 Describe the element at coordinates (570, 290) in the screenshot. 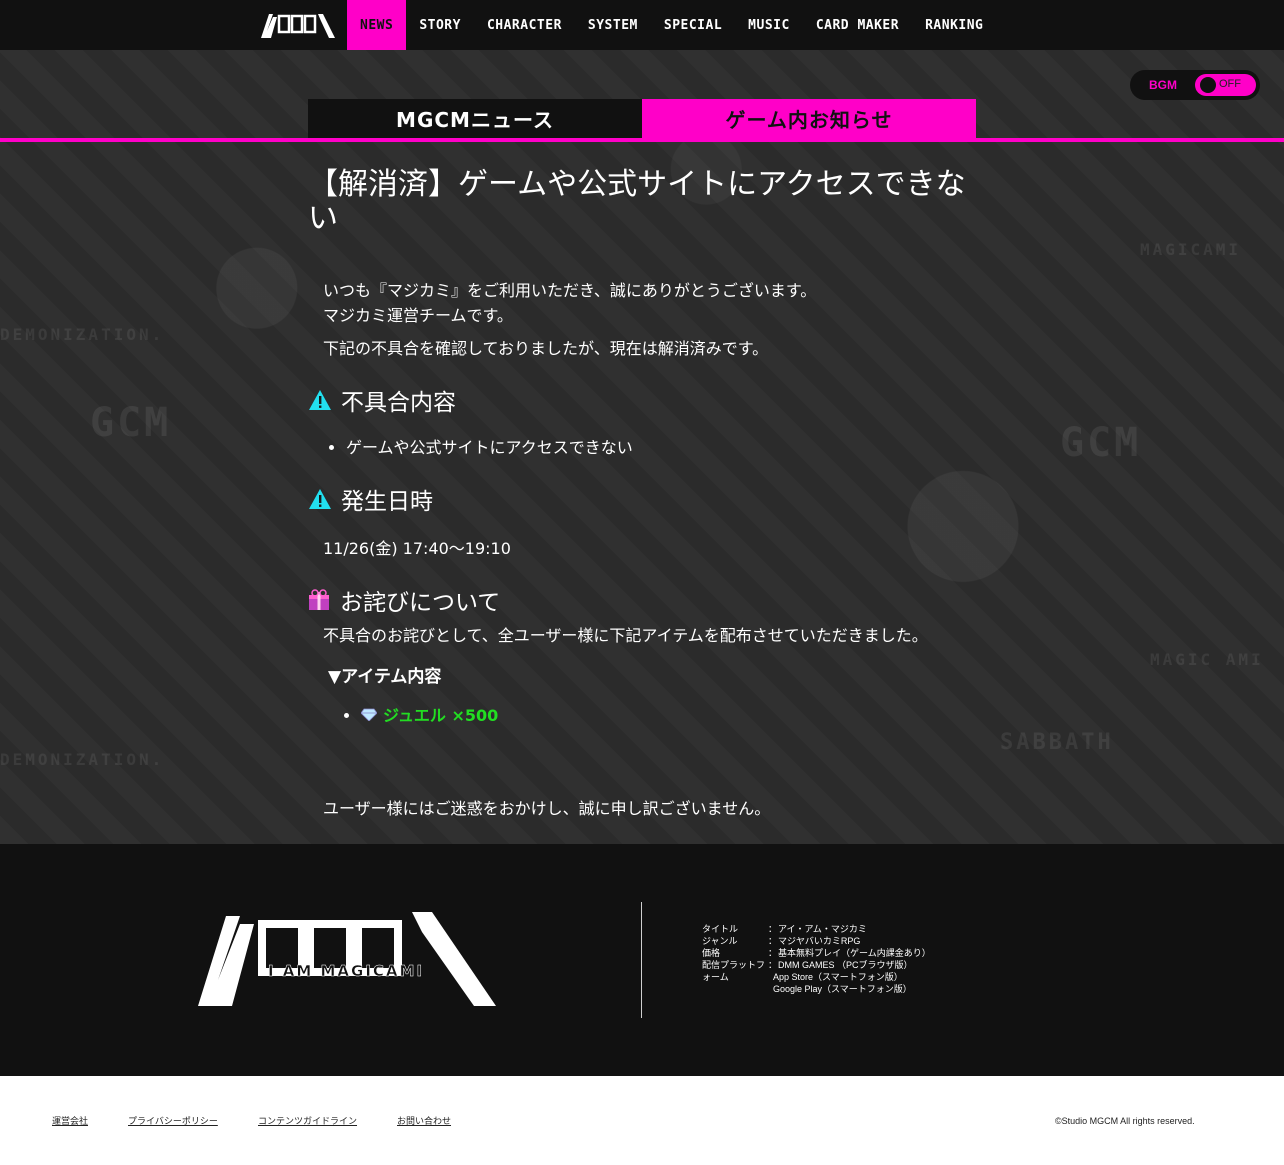

I see `intro-line-1: いつも『マジカミ』をご利用いただき、誠にありがとうございます。` at that location.